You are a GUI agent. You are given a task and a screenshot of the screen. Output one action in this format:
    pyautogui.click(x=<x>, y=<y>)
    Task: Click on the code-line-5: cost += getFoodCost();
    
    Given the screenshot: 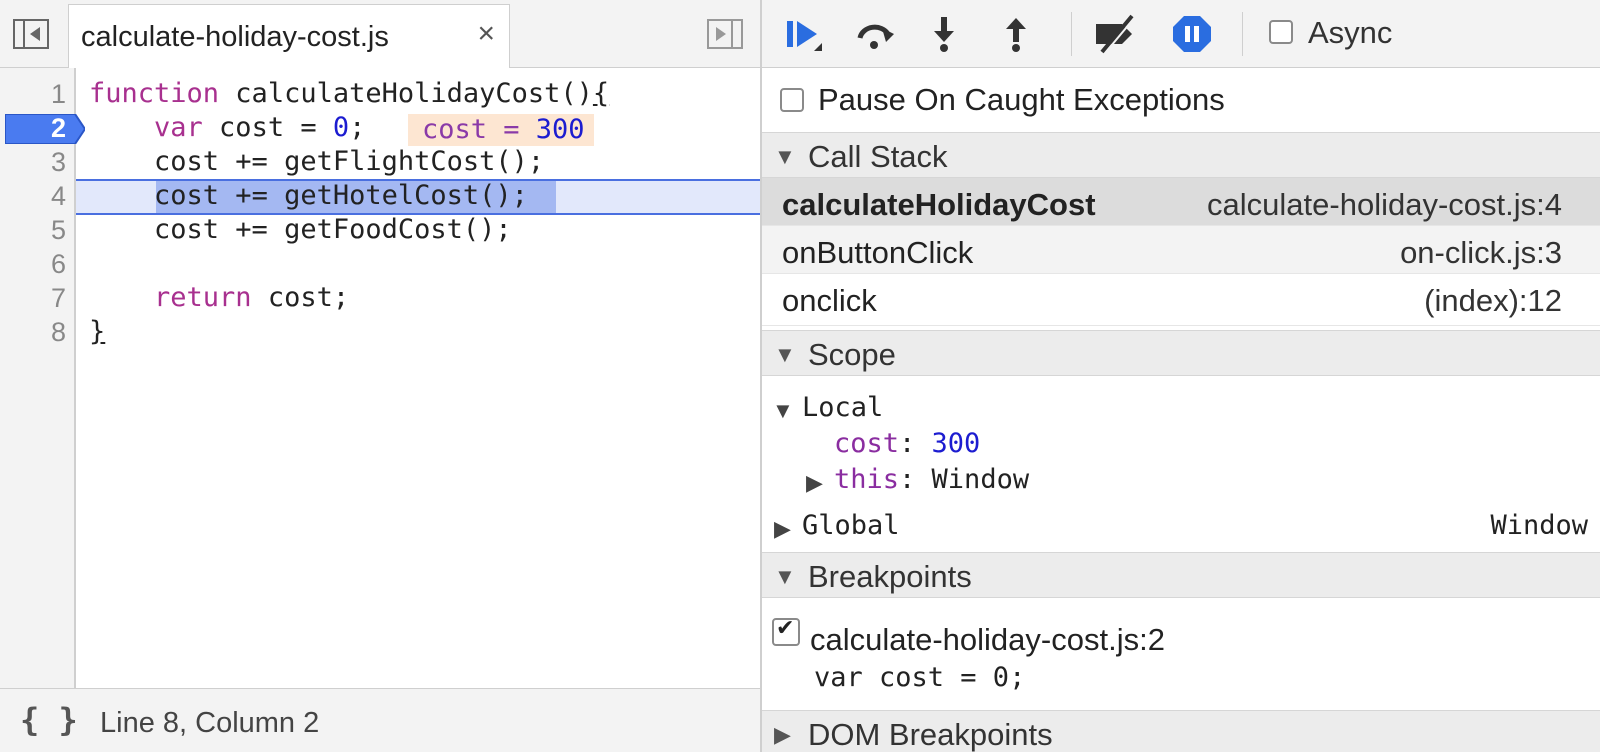 What is the action you would take?
    pyautogui.click(x=300, y=229)
    